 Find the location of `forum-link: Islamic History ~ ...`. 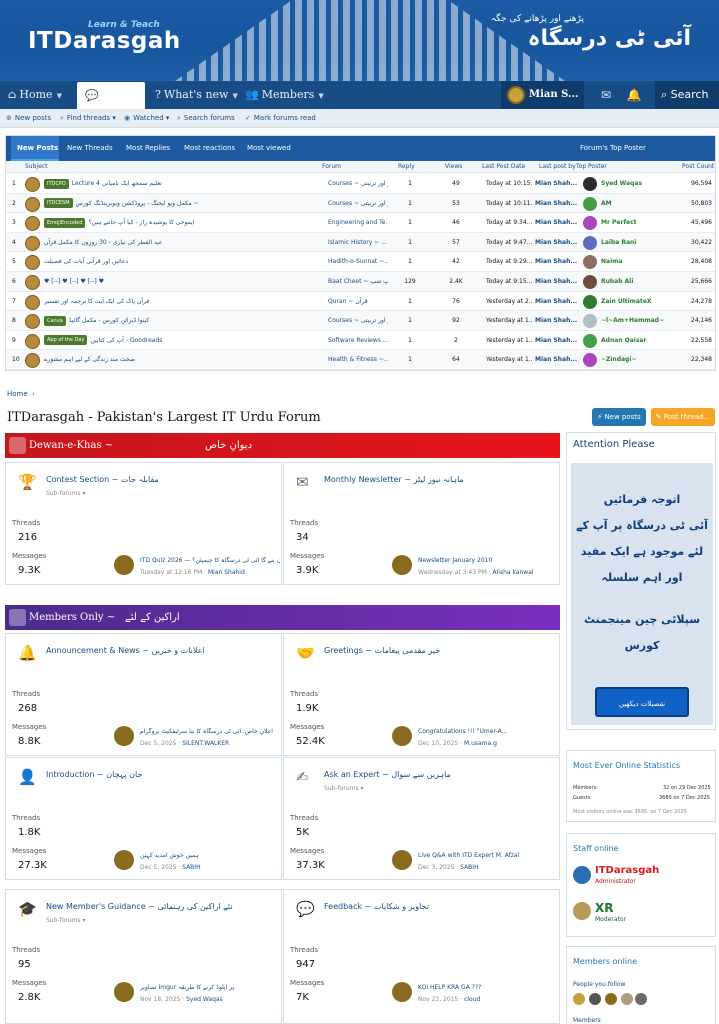

forum-link: Islamic History ~ ... is located at coordinates (358, 243).